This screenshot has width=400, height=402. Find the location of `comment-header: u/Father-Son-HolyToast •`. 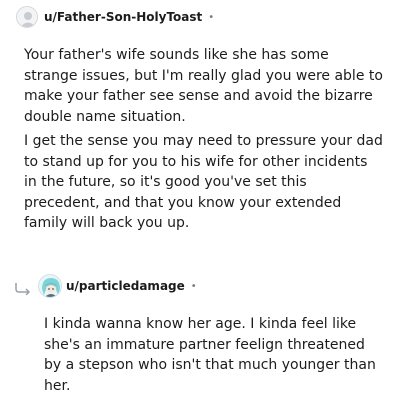

comment-header: u/Father-Son-HolyToast • is located at coordinates (115, 17).